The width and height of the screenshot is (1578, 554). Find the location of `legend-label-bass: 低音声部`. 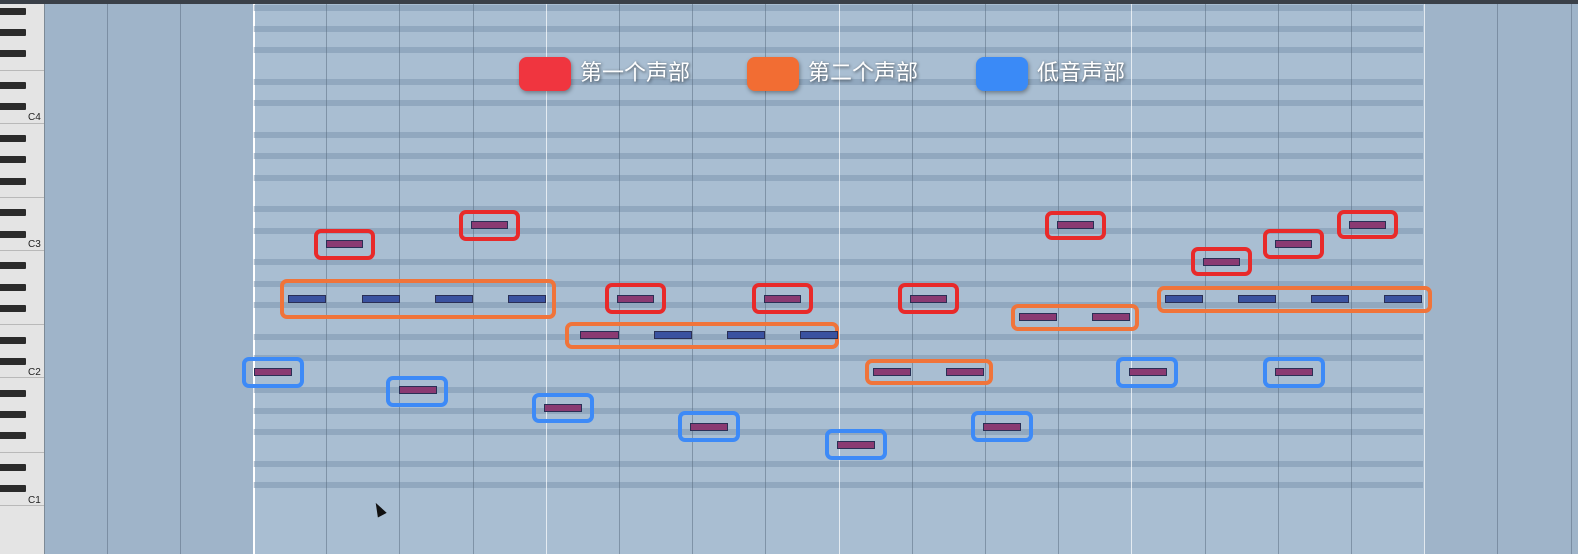

legend-label-bass: 低音声部 is located at coordinates (1081, 73).